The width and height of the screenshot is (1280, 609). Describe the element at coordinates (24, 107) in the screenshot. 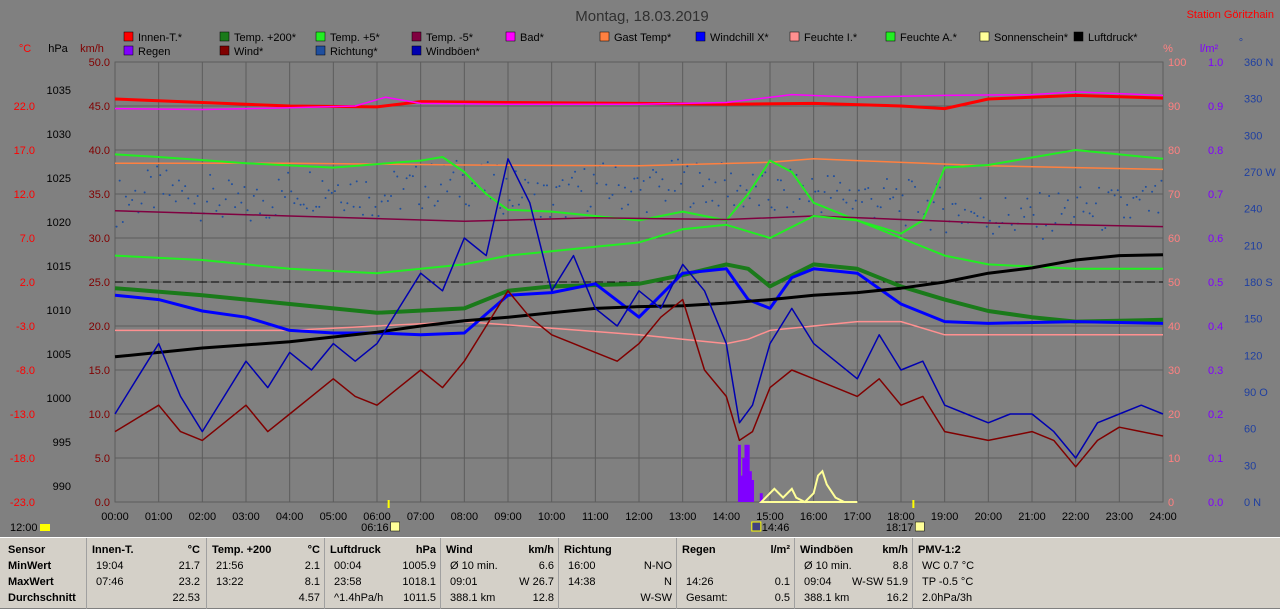

I see `celsius-tick: 22.0` at that location.